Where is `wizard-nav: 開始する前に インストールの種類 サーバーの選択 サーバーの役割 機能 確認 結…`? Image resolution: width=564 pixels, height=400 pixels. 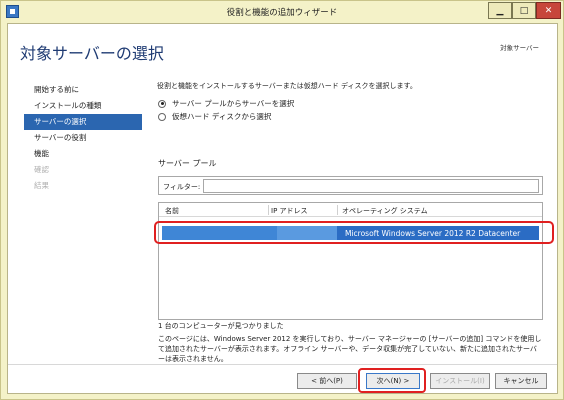 wizard-nav: 開始する前に インストールの種類 サーバーの選択 サーバーの役割 機能 確認 結… is located at coordinates (83, 138).